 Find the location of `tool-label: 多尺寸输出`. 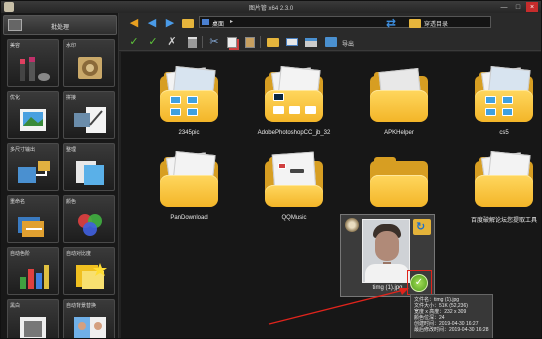

tool-label: 多尺寸输出 is located at coordinates (23, 150).